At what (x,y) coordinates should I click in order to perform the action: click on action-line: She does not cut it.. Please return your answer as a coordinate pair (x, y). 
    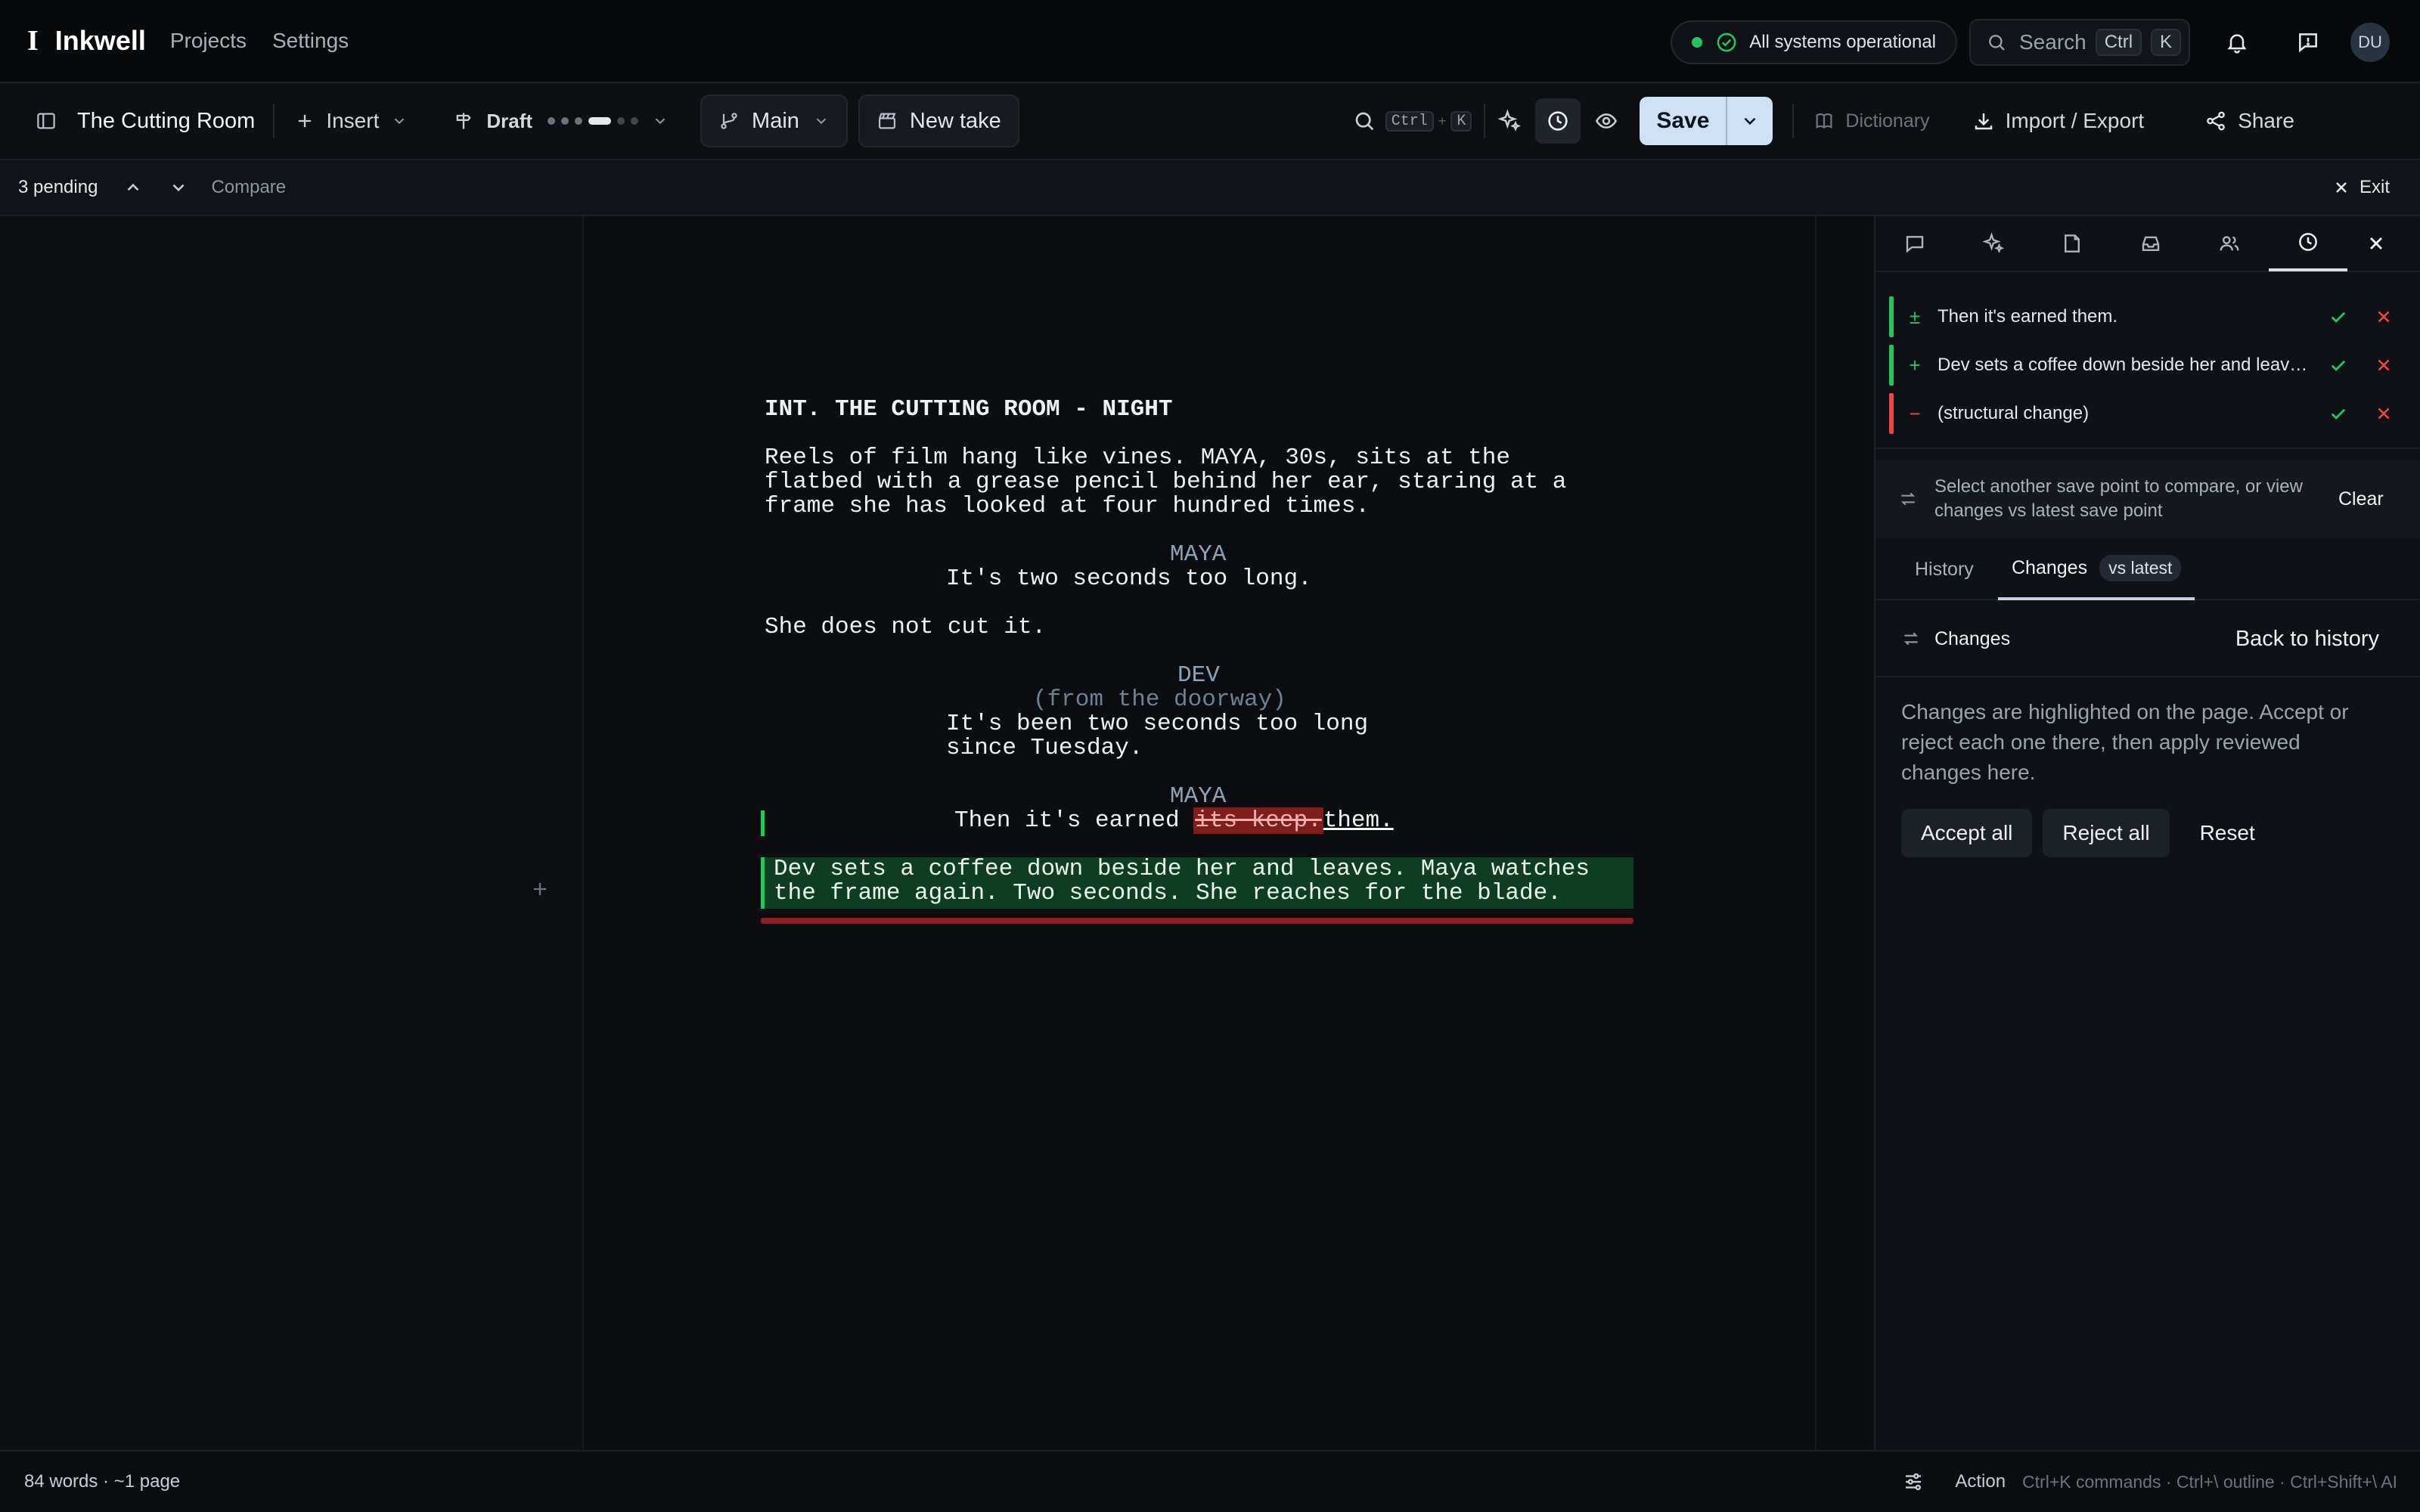
    Looking at the image, I should click on (905, 628).